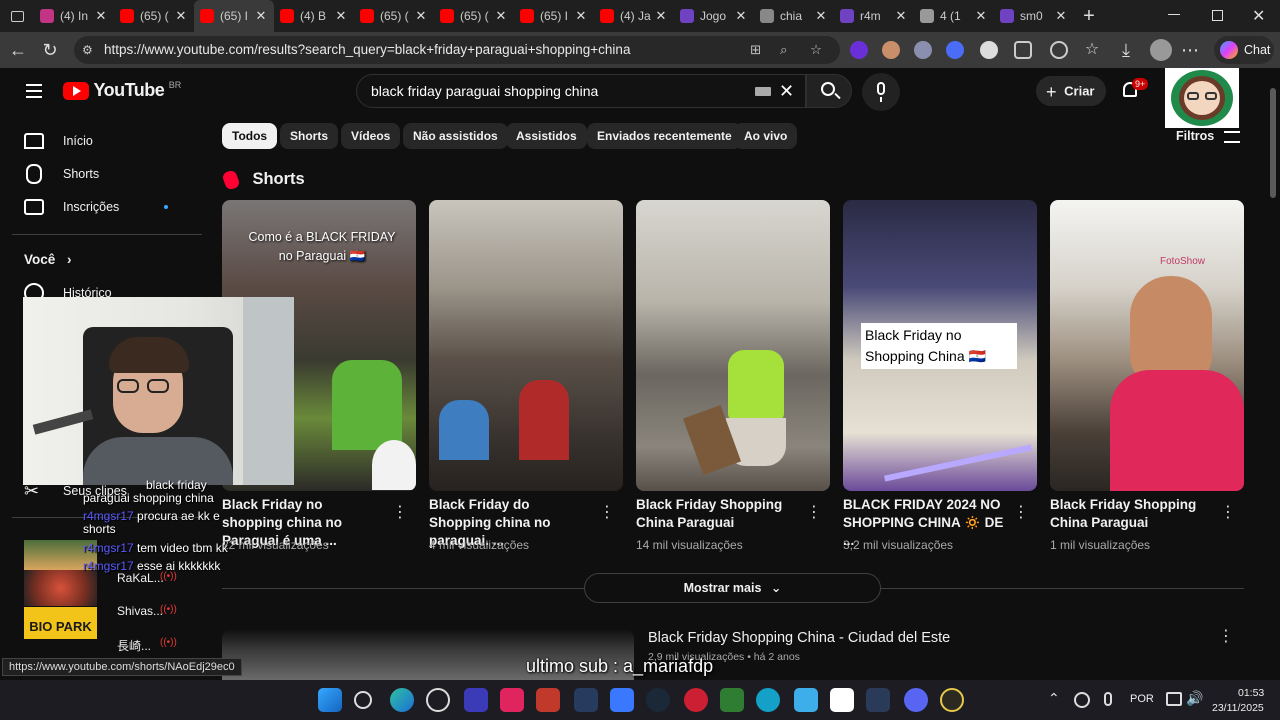 This screenshot has height=720, width=1280. Describe the element at coordinates (1126, 50) in the screenshot. I see `downloads-icon: ⤓` at that location.